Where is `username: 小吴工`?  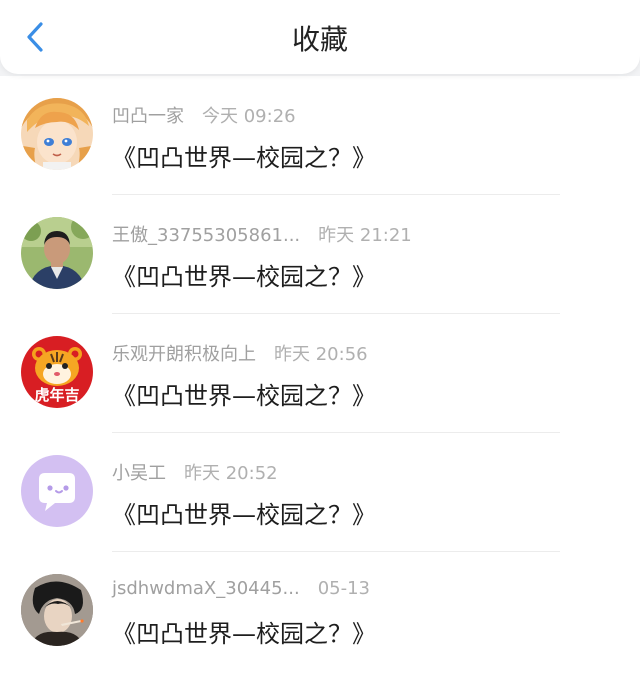 username: 小吴工 is located at coordinates (139, 473).